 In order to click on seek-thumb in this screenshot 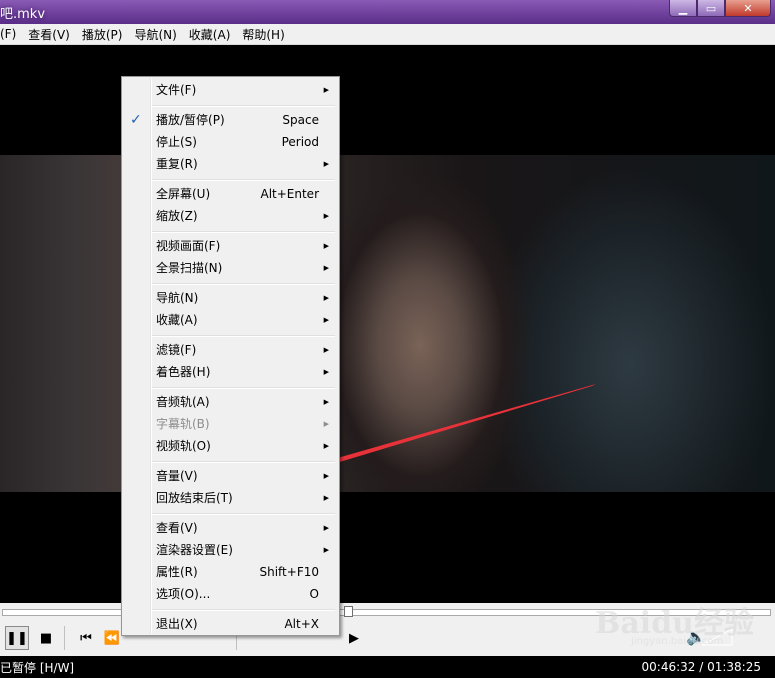, I will do `click(348, 611)`.